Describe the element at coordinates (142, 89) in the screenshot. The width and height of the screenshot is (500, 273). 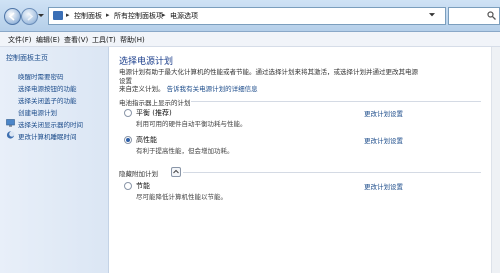
I see `intro-line-2: 来自定义计划。` at that location.